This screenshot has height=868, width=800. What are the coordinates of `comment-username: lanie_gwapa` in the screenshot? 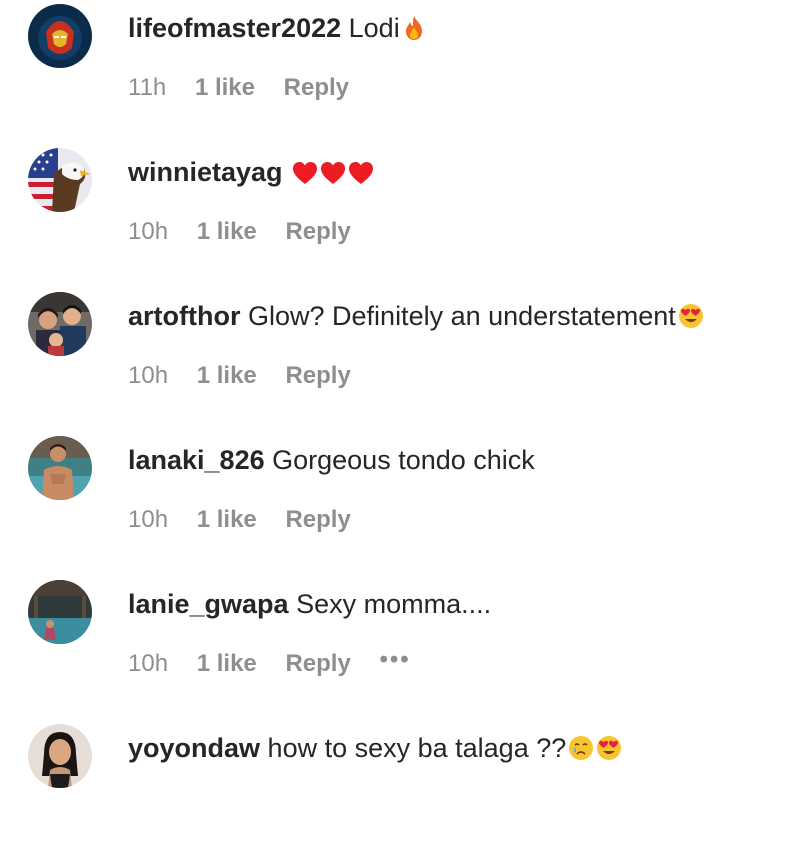 It's located at (208, 604).